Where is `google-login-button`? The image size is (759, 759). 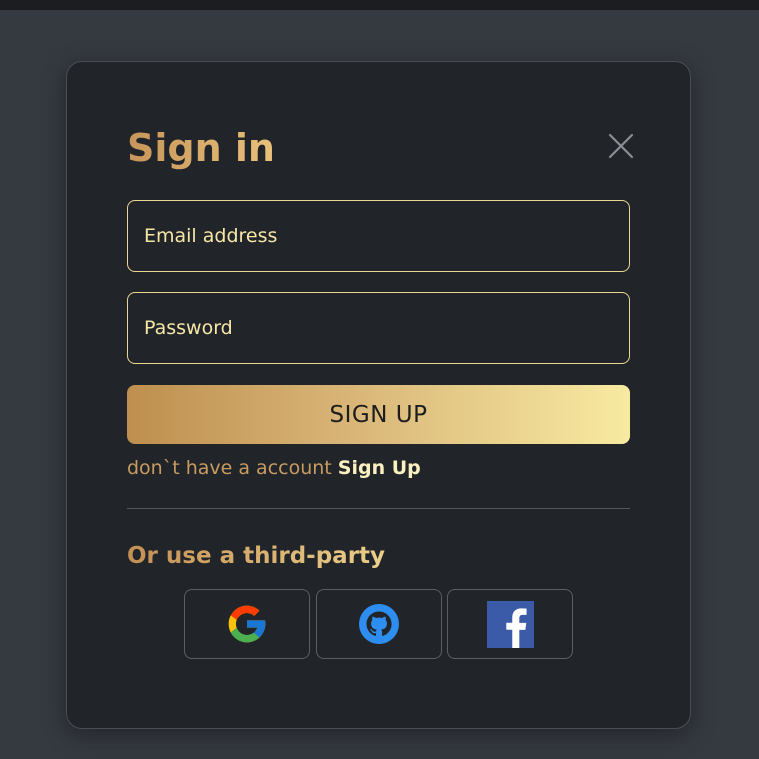
google-login-button is located at coordinates (247, 624).